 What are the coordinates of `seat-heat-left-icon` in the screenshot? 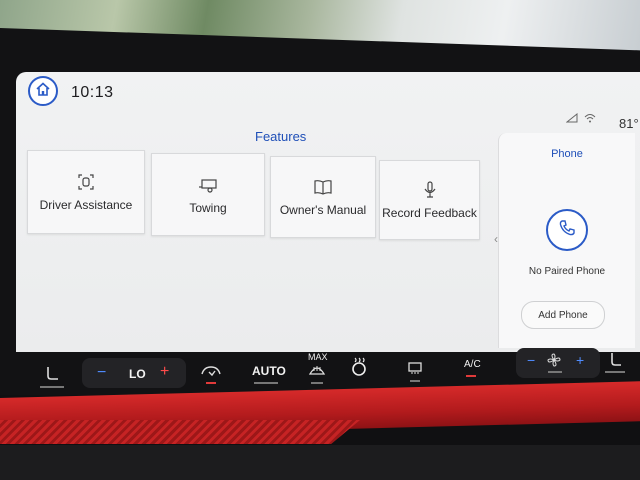 It's located at (52, 375).